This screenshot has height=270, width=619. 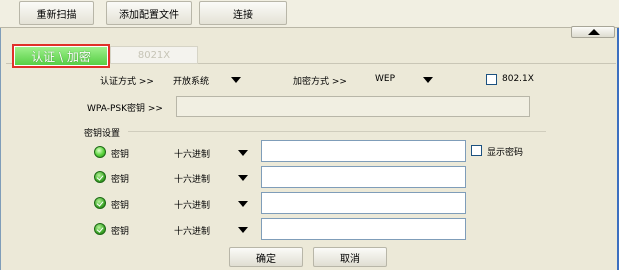 I want to click on key2-format-dropdown-icon, so click(x=243, y=178).